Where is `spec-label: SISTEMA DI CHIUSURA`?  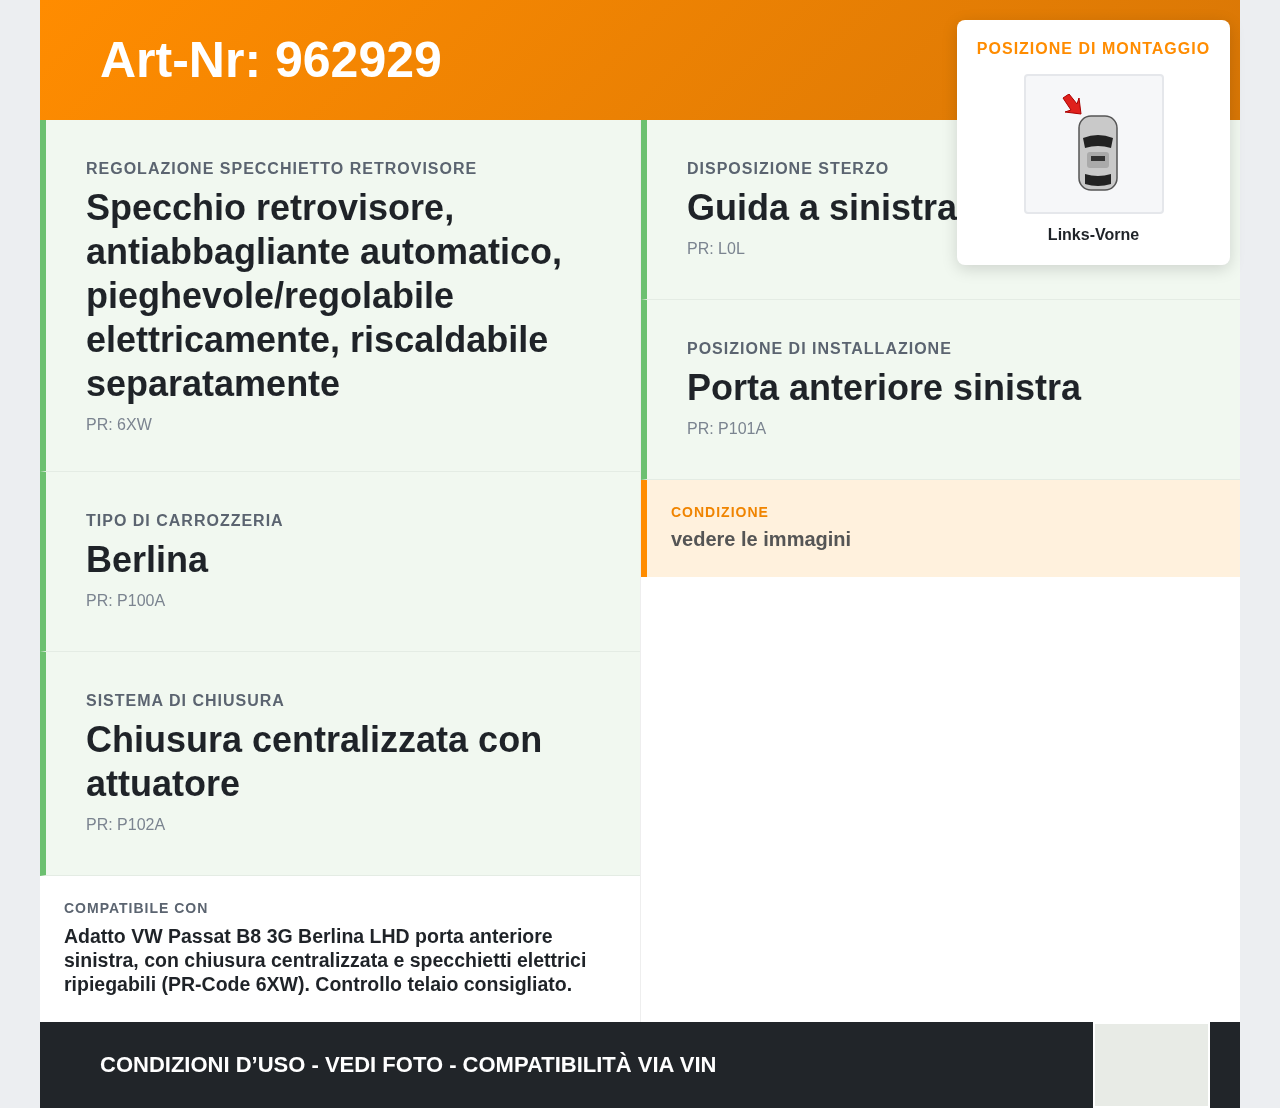 spec-label: SISTEMA DI CHIUSURA is located at coordinates (186, 701).